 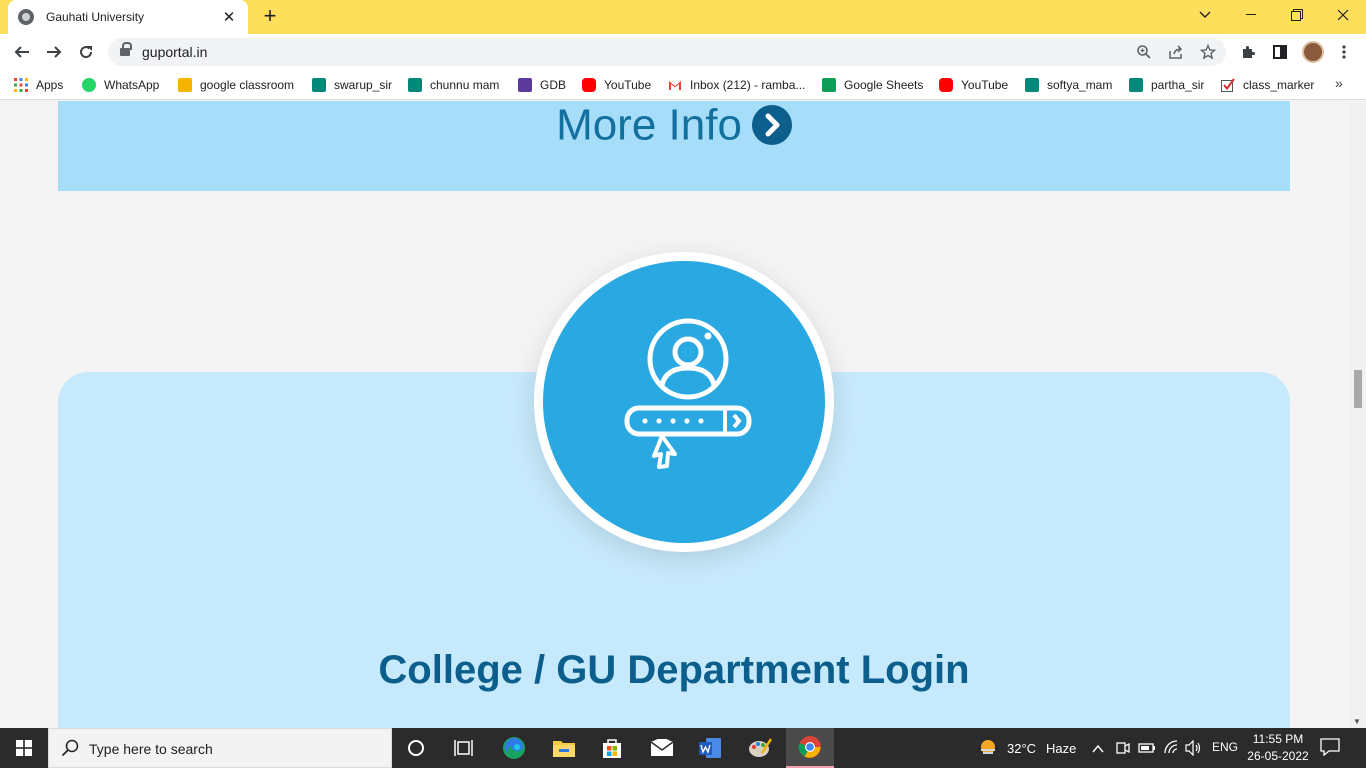 I want to click on user-password-login-icon, so click(x=688, y=393).